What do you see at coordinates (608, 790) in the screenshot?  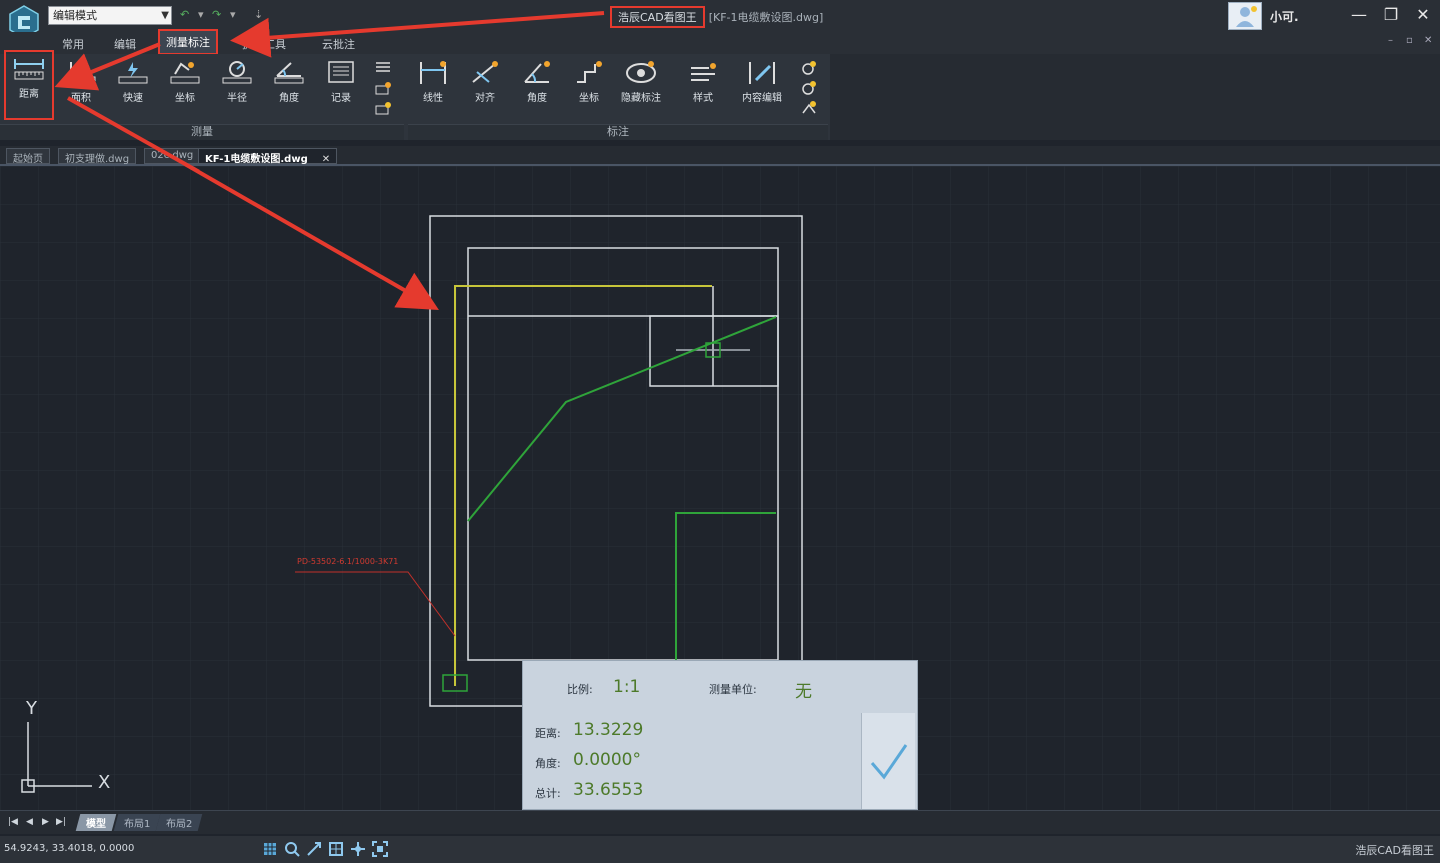 I see `total-value: 33.6553` at bounding box center [608, 790].